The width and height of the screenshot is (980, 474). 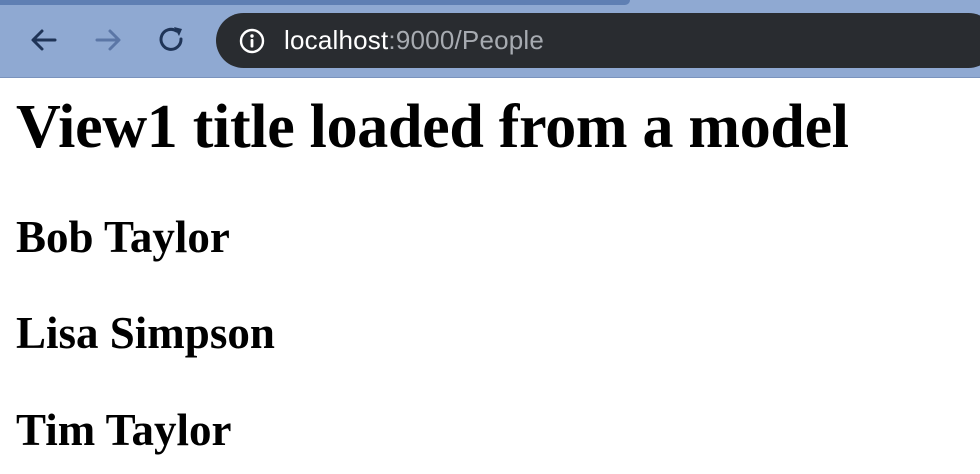 What do you see at coordinates (123, 237) in the screenshot?
I see `person-name: Bob Taylor` at bounding box center [123, 237].